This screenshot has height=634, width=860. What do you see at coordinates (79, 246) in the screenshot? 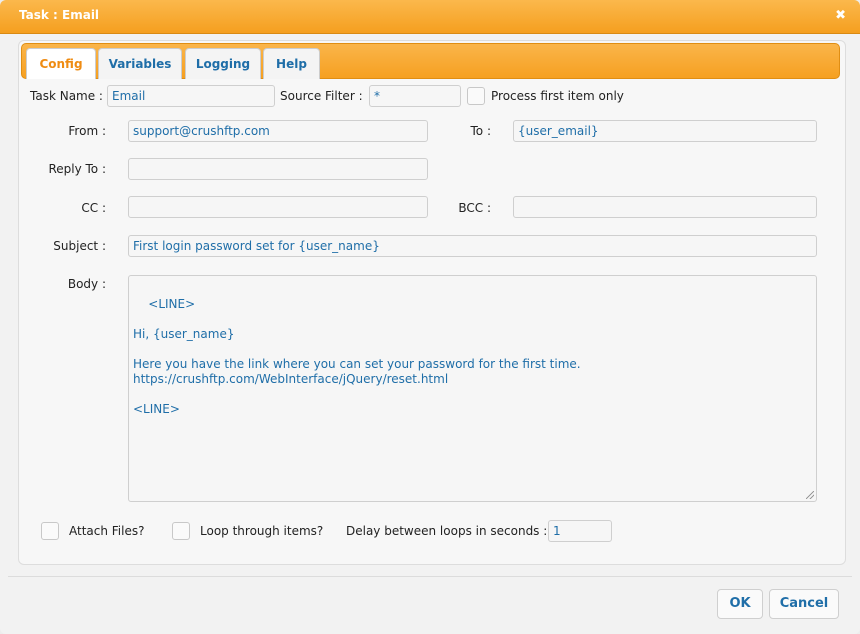
I see `subject-label: Subject :` at bounding box center [79, 246].